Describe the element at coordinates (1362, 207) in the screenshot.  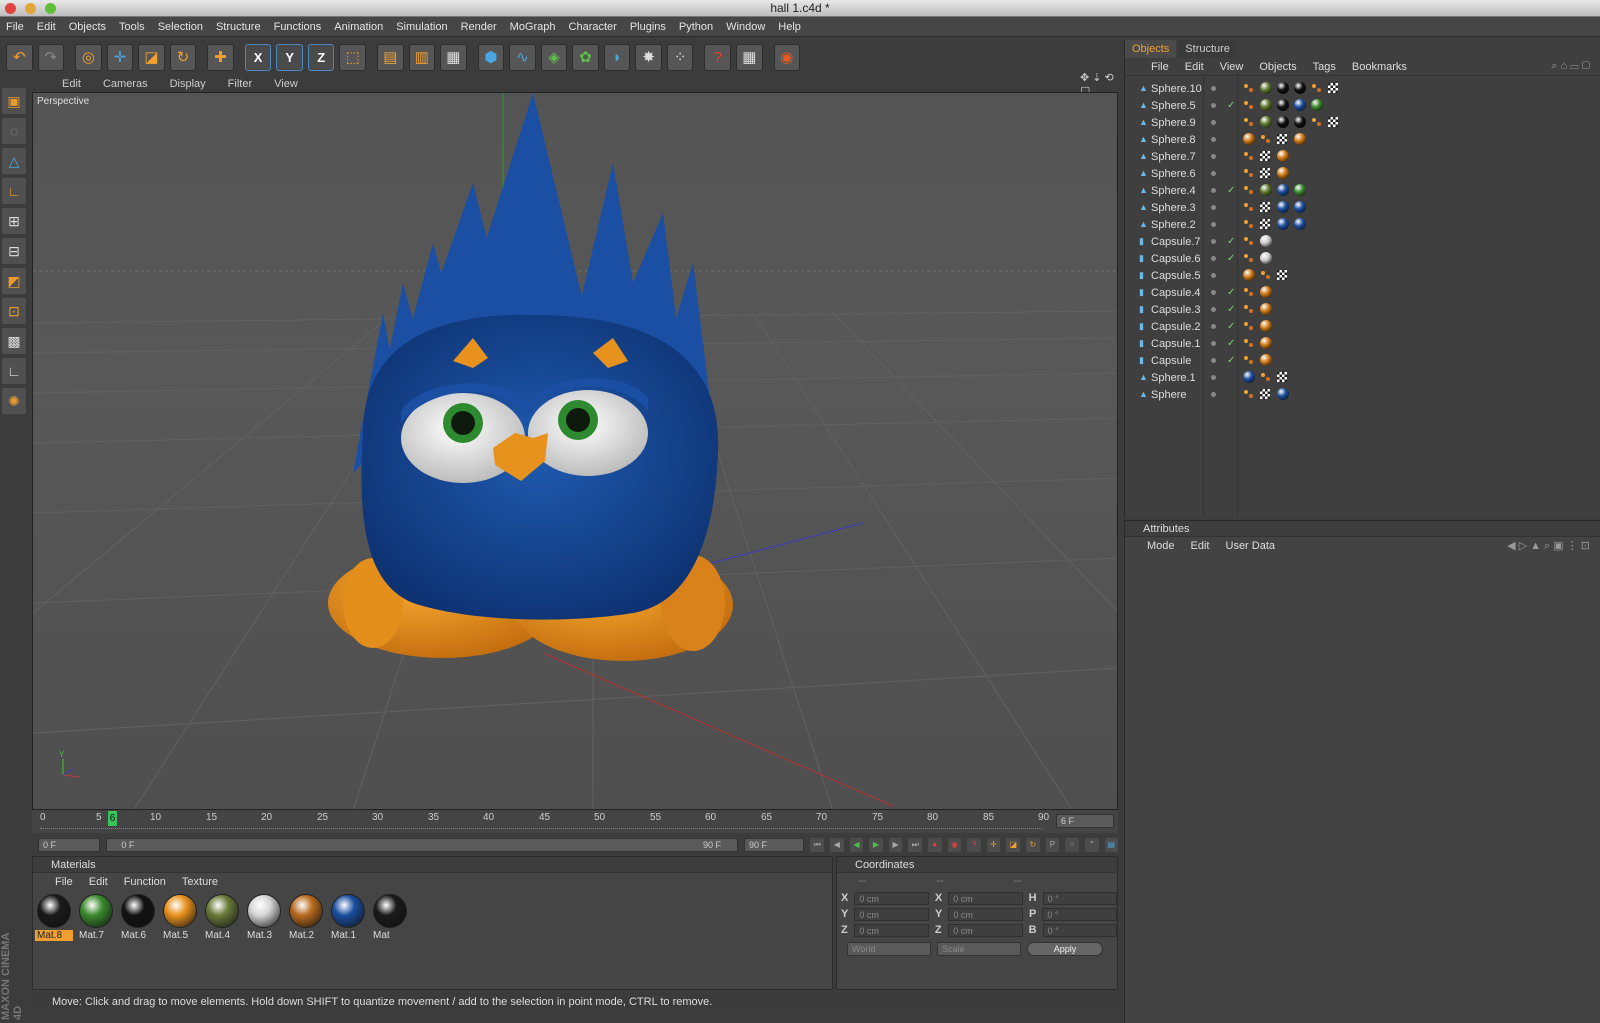
I see `object-row: ▲ Sphere.3` at that location.